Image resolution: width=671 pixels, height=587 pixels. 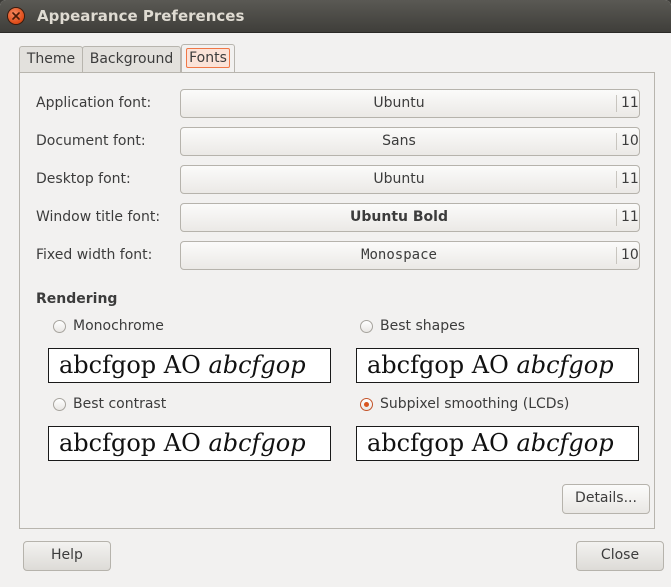 What do you see at coordinates (118, 326) in the screenshot?
I see `radio-label: Monochrome` at bounding box center [118, 326].